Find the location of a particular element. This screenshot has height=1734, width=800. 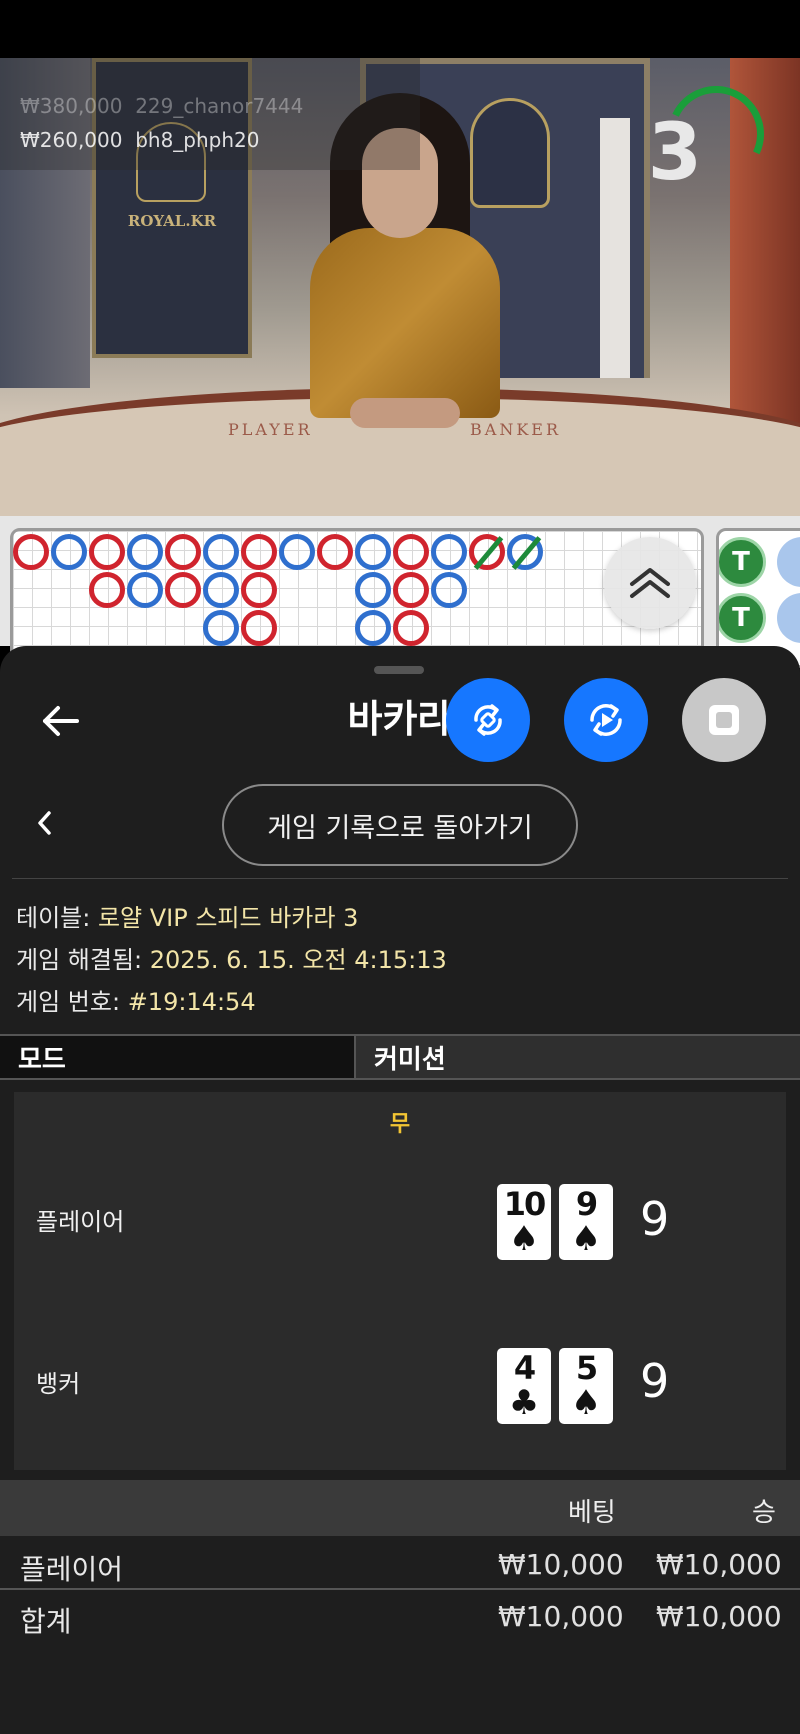

recent-bet: ₩260,000 bh8_phph20 is located at coordinates (140, 140).